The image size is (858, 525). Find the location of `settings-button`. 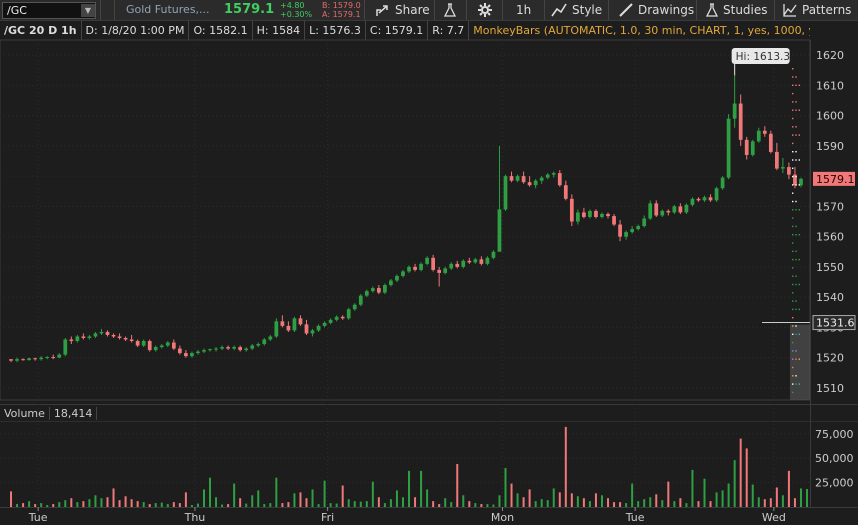

settings-button is located at coordinates (487, 10).